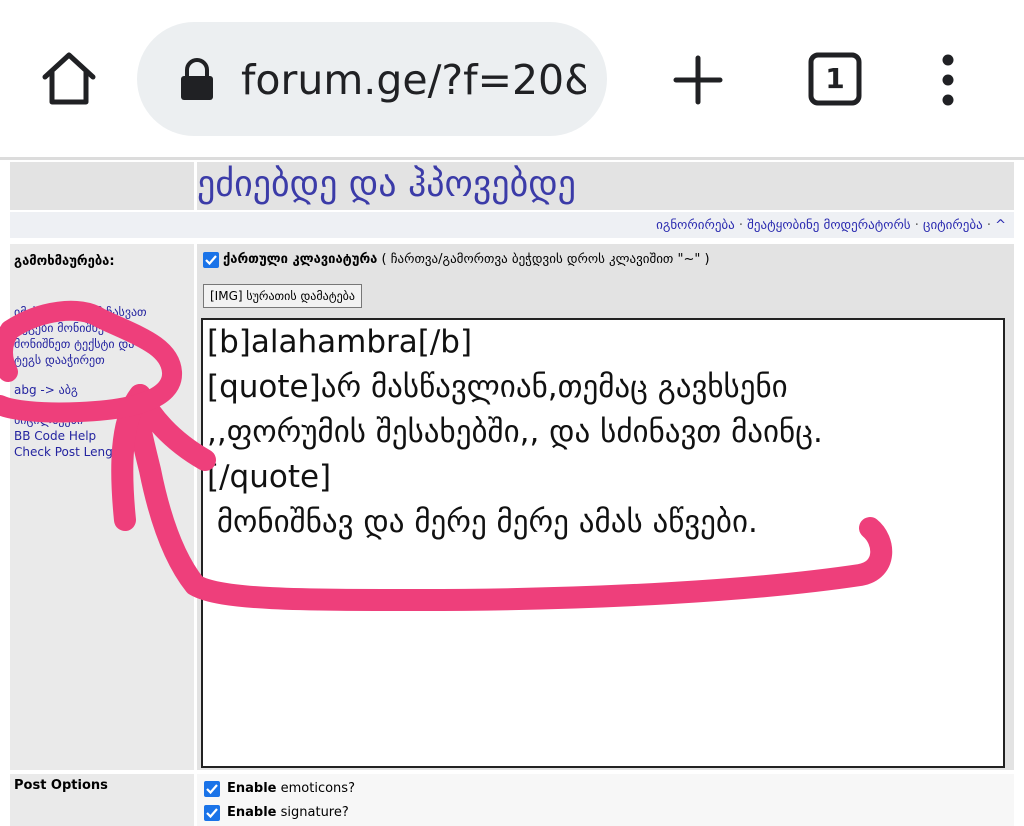 The image size is (1024, 826). What do you see at coordinates (948, 80) in the screenshot?
I see `more-options-icon` at bounding box center [948, 80].